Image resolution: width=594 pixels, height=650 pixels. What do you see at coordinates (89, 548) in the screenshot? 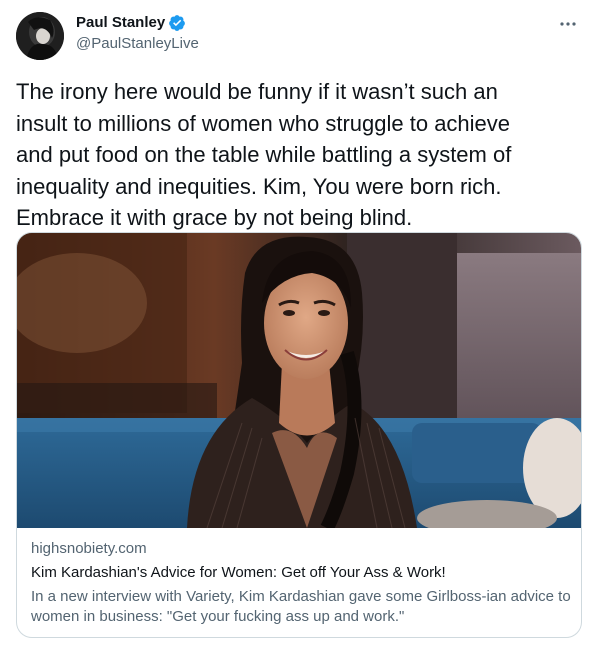
I see `card-domain: highsnobiety.com` at bounding box center [89, 548].